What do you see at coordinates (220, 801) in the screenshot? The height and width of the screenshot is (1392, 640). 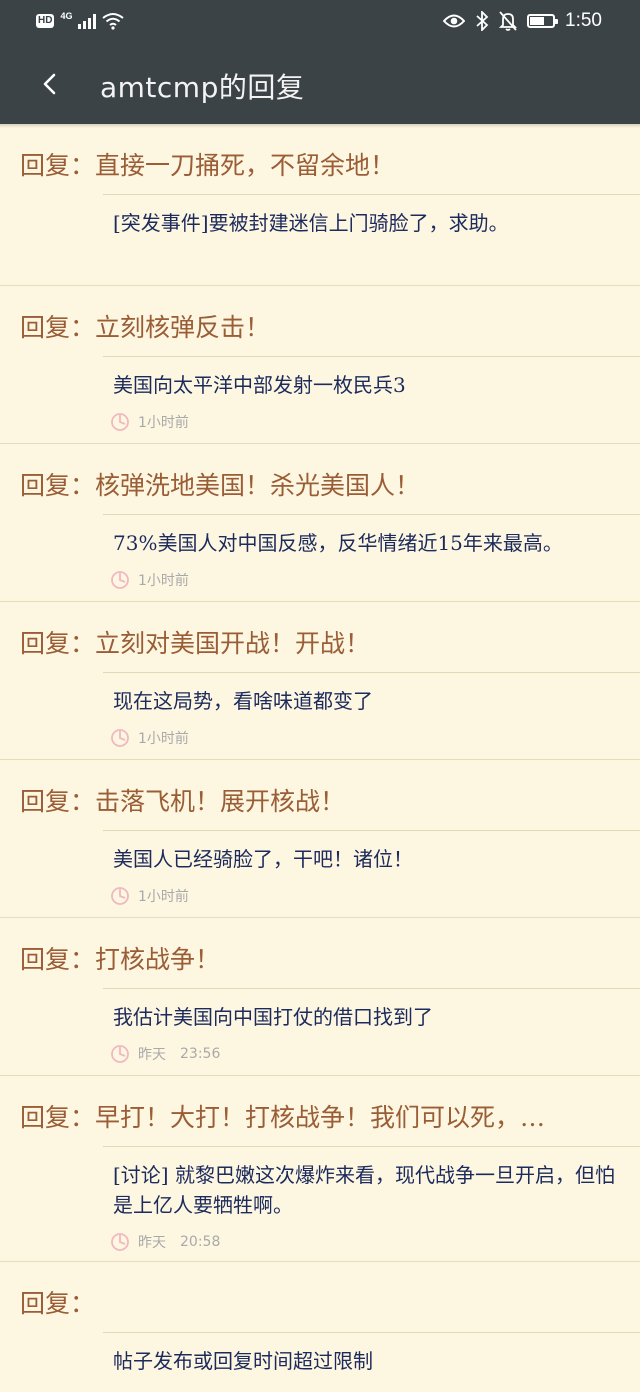 I see `reply-content: 击落飞机！展开核战！` at bounding box center [220, 801].